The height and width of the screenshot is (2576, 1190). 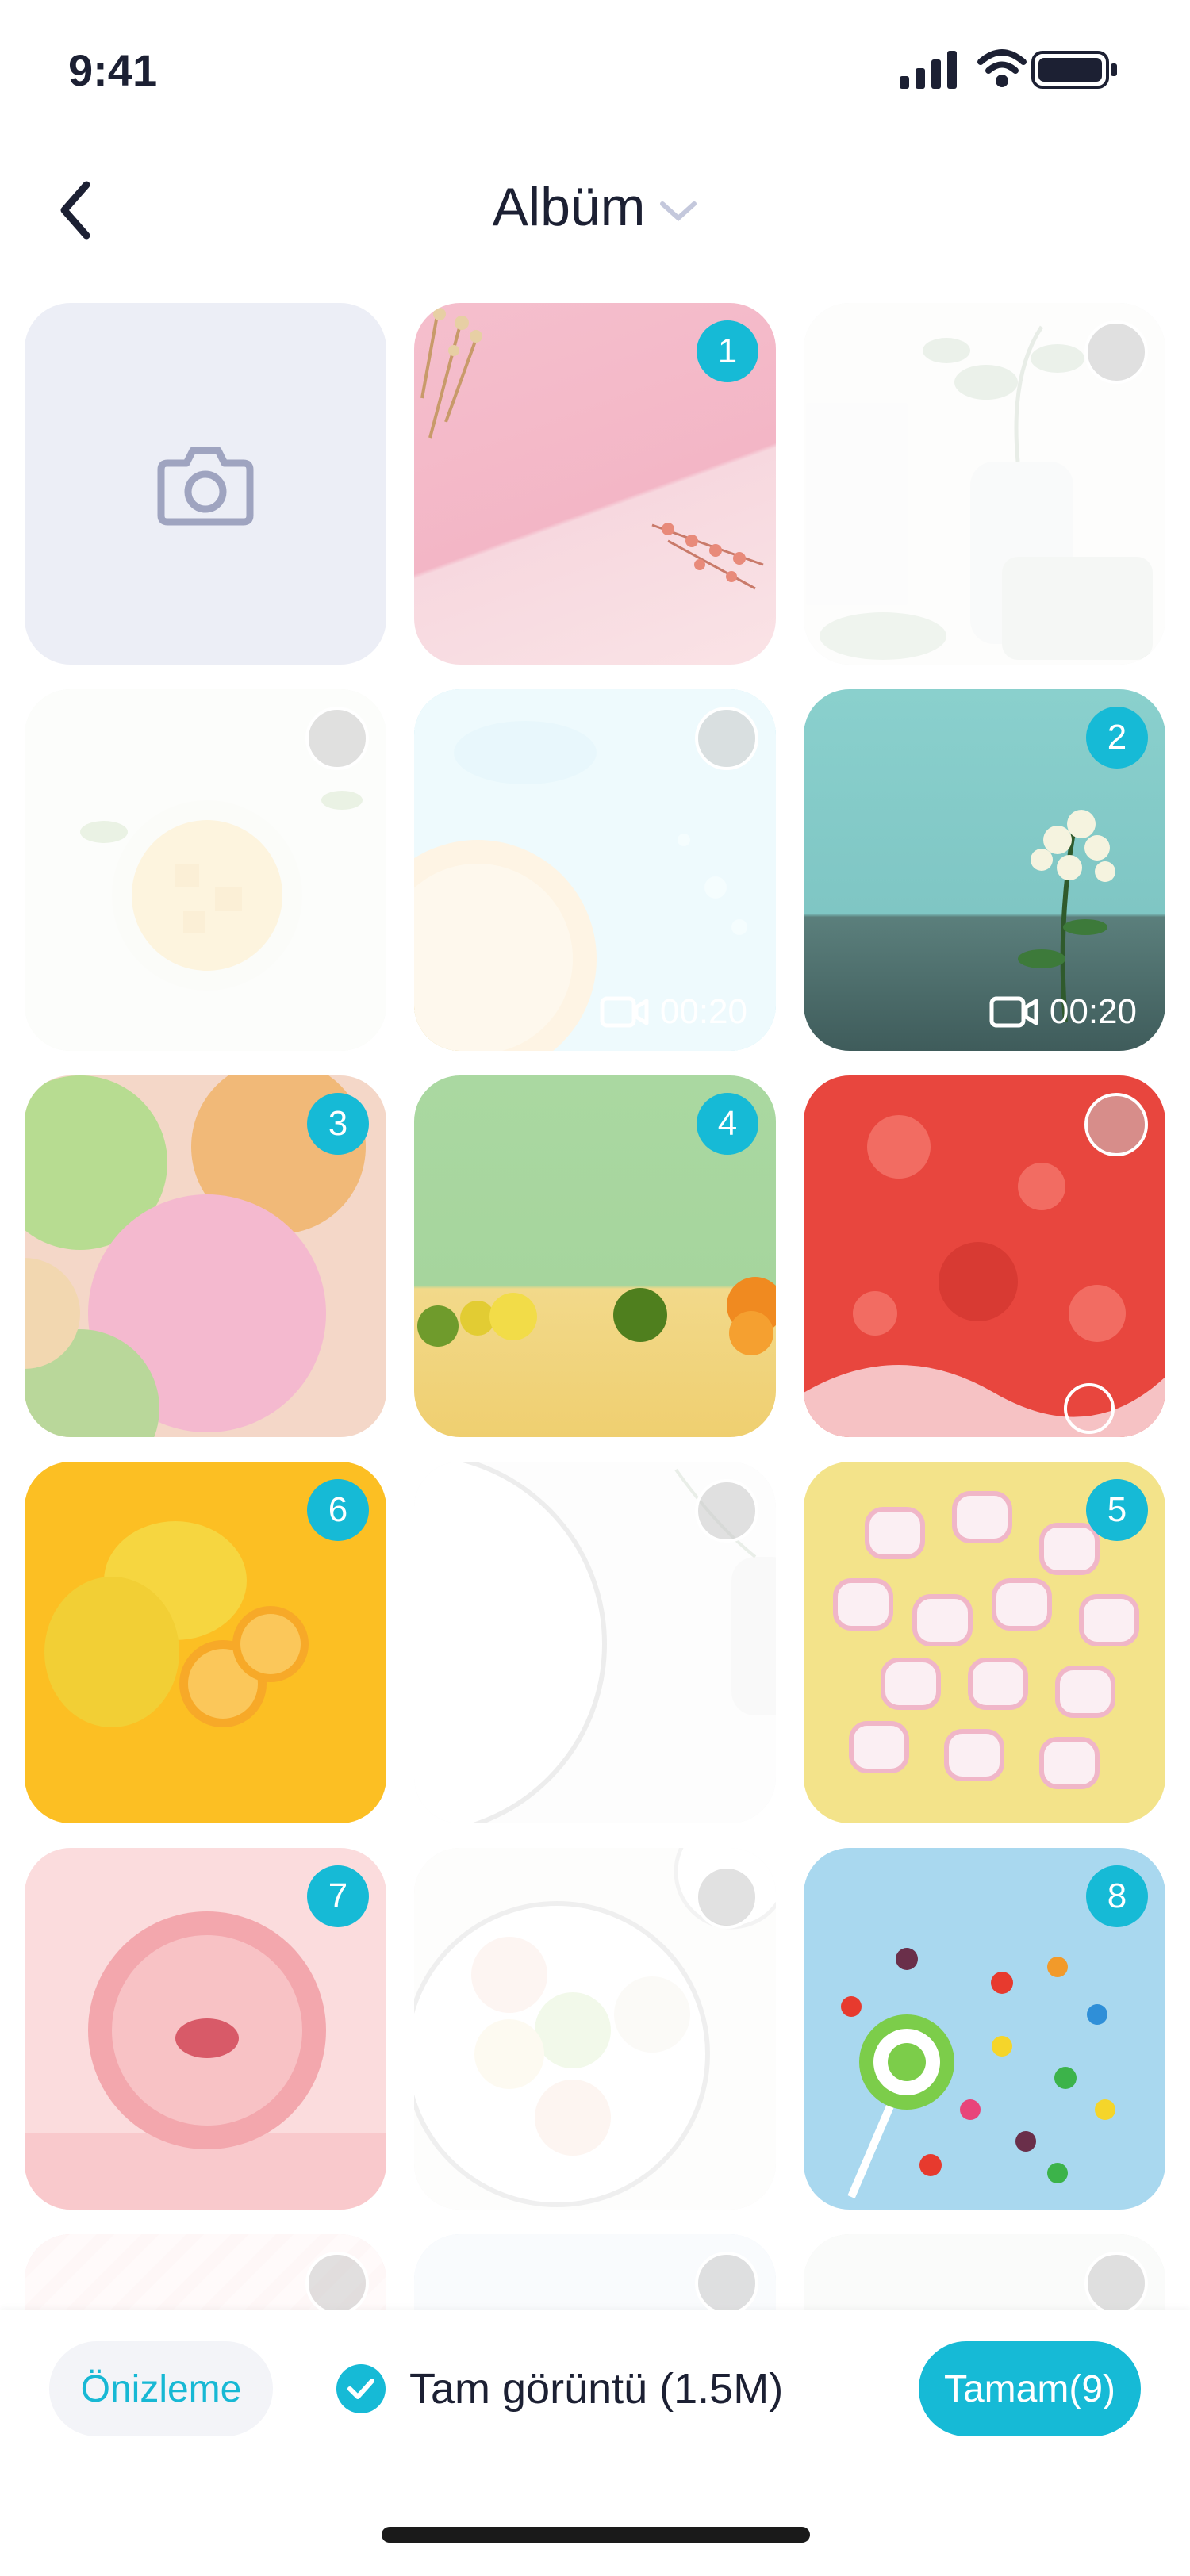 I want to click on full-image-toggle: Tam görüntü (1.5M), so click(x=559, y=2389).